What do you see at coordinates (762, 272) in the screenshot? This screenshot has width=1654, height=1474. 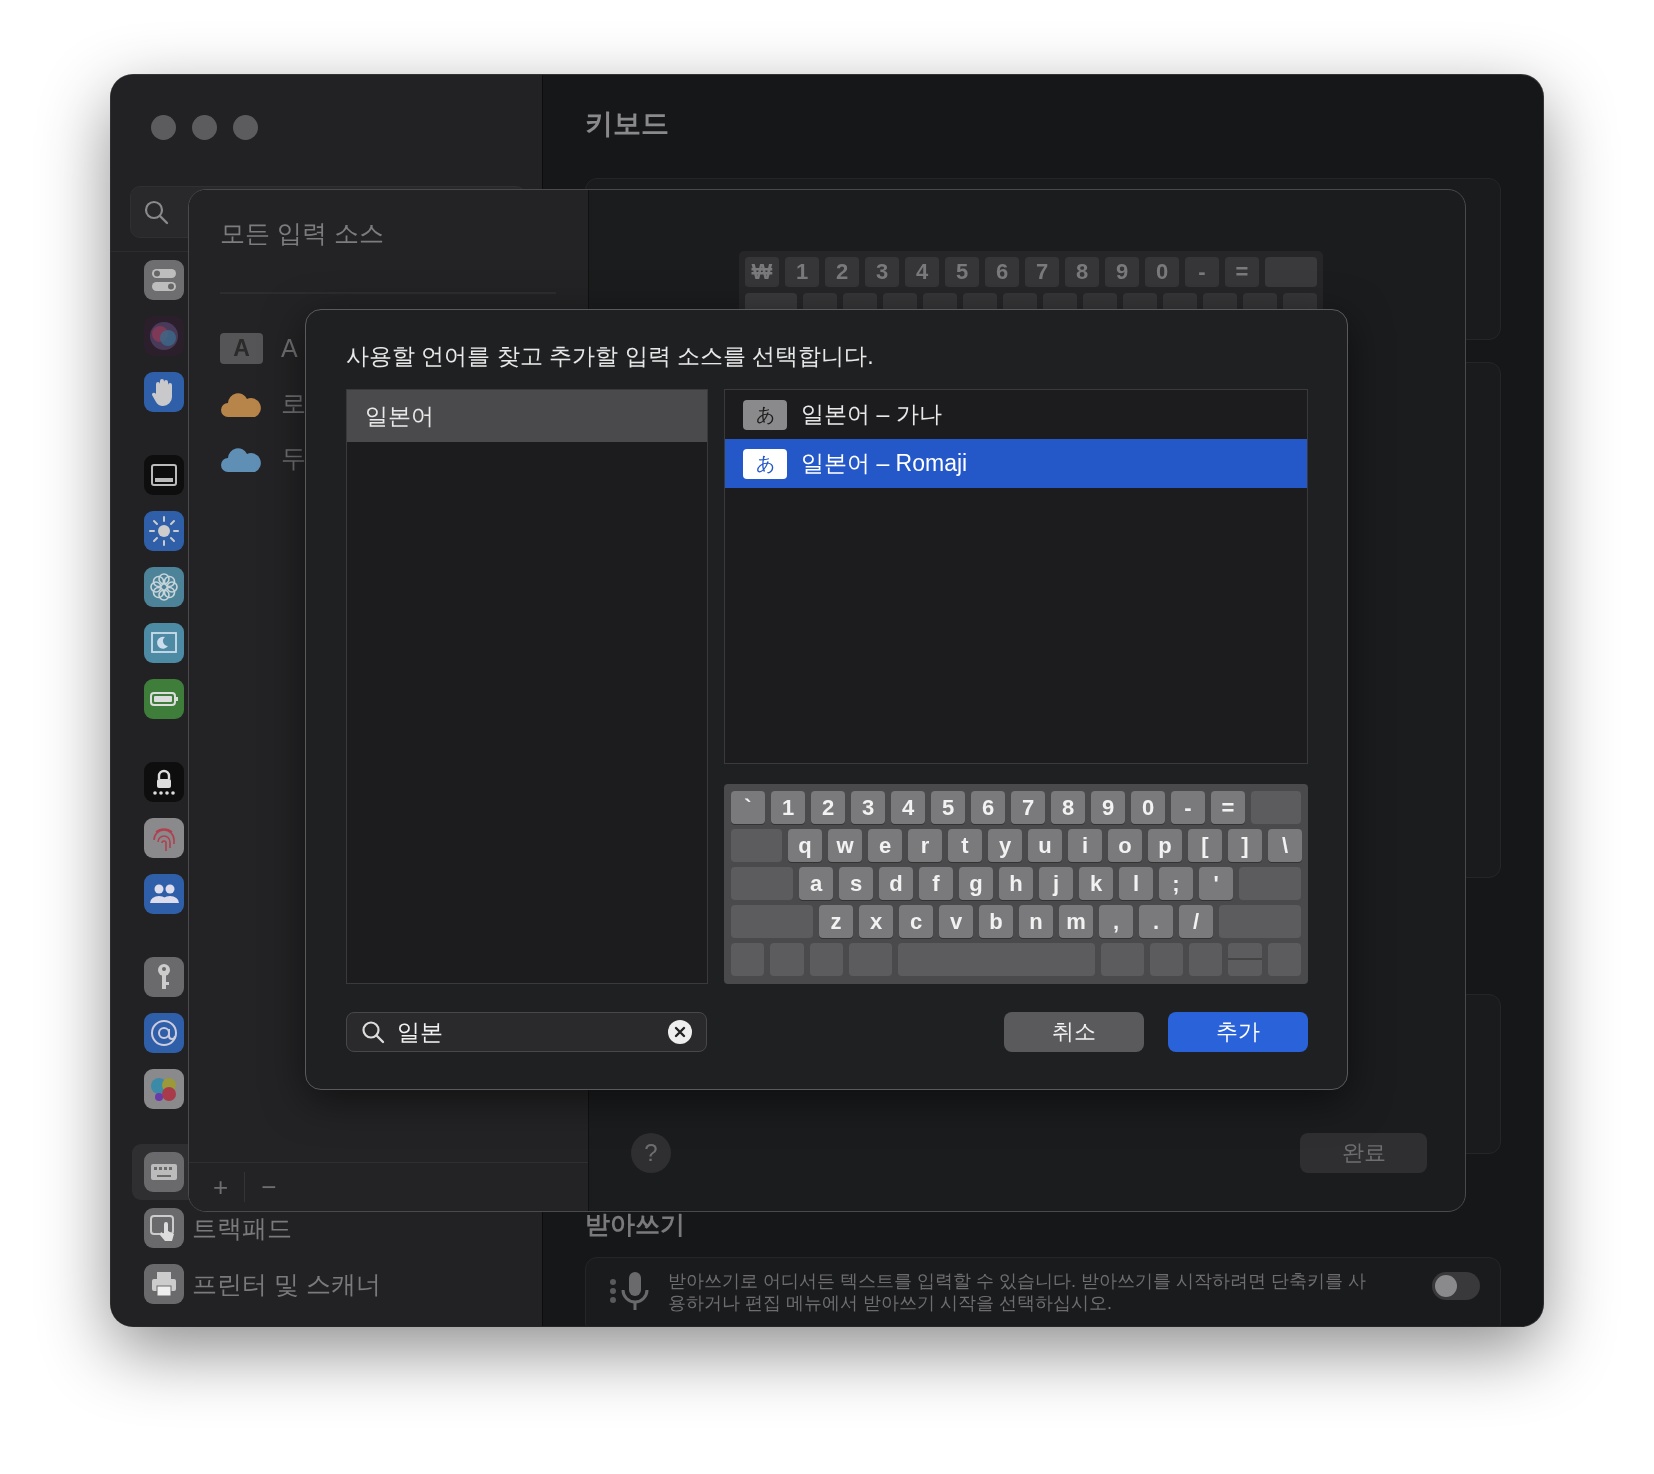 I see `keyboard-key: ₩` at bounding box center [762, 272].